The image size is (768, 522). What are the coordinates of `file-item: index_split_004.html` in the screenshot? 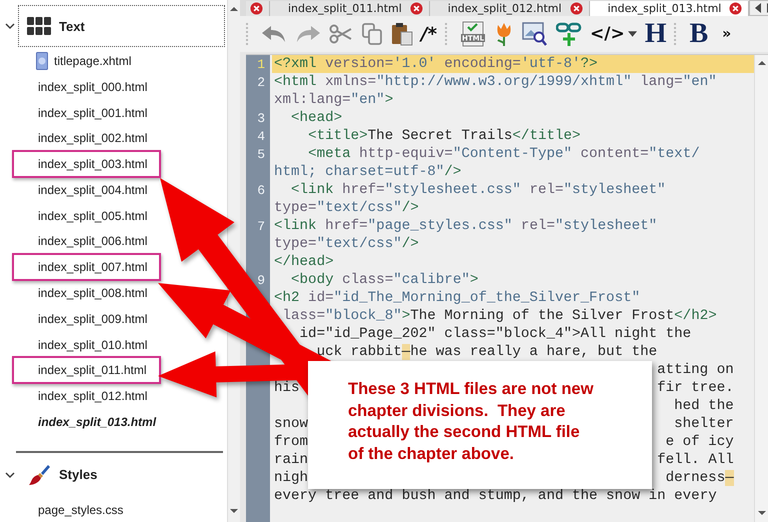 It's located at (87, 190).